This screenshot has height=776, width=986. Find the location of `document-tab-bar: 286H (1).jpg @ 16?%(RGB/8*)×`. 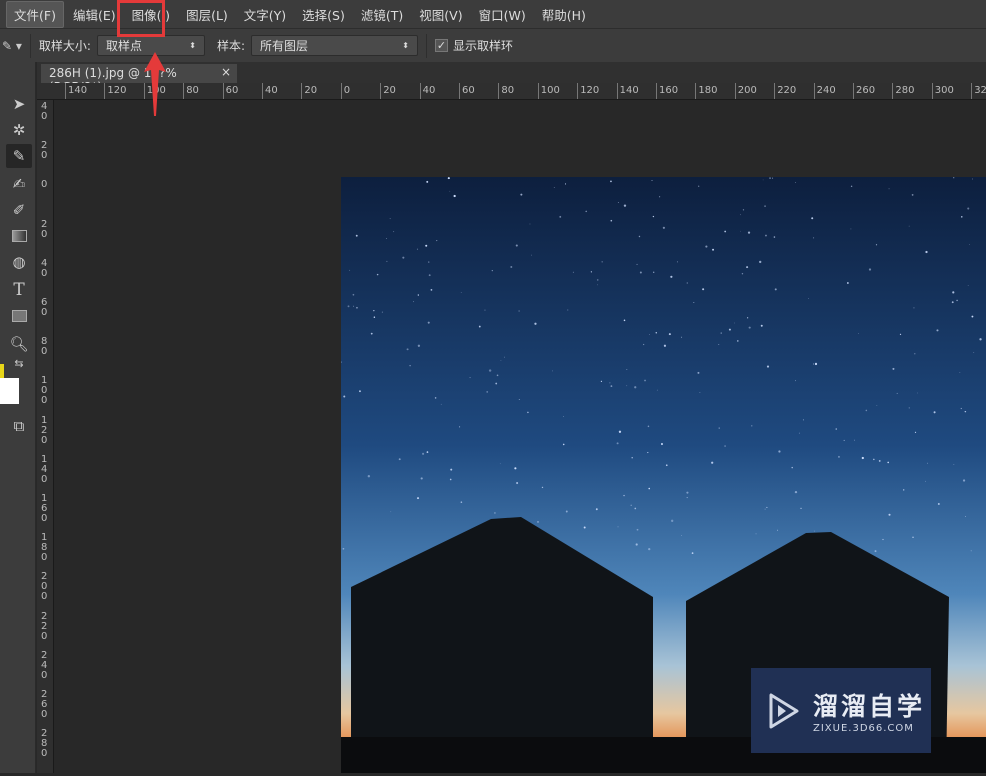

document-tab-bar: 286H (1).jpg @ 16?%(RGB/8*)× is located at coordinates (511, 78).